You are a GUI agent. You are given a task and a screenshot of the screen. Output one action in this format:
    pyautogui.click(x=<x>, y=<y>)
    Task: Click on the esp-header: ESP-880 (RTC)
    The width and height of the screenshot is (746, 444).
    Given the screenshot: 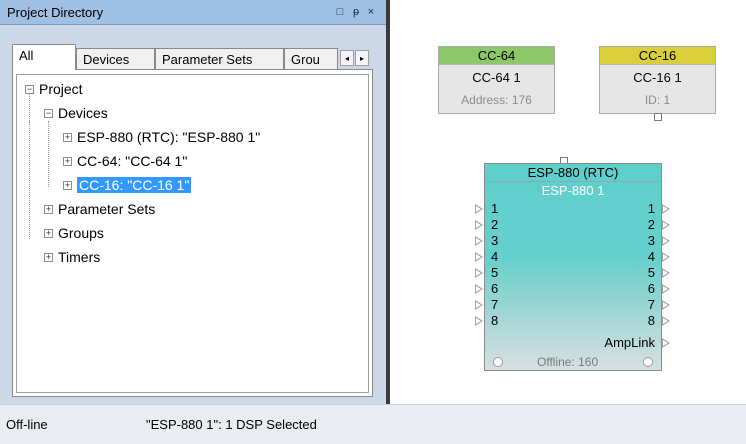 What is the action you would take?
    pyautogui.click(x=573, y=173)
    